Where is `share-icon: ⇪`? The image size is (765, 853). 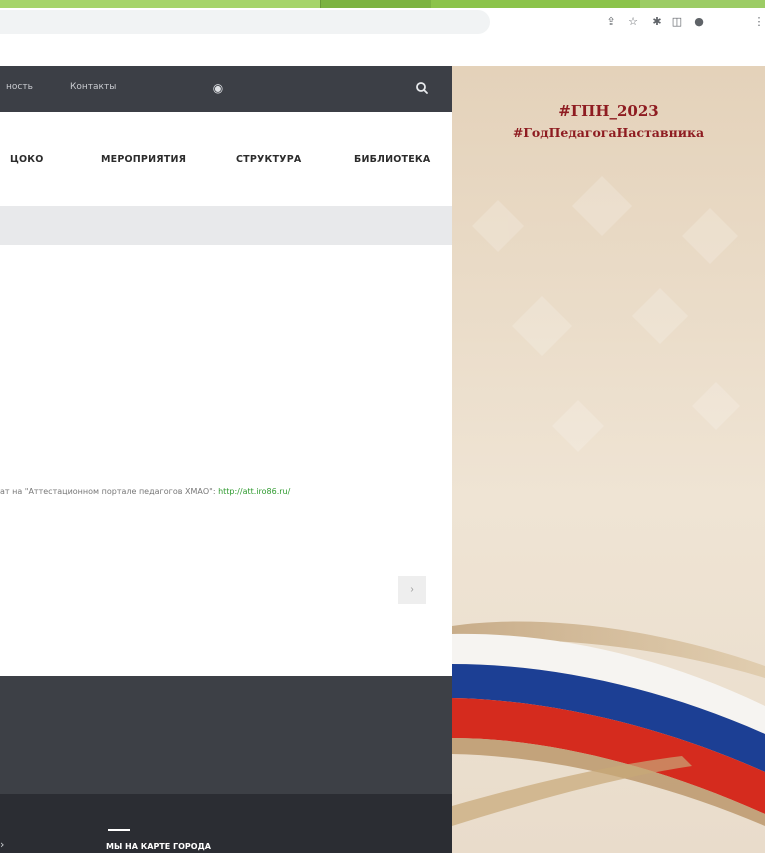
share-icon: ⇪ is located at coordinates (611, 22).